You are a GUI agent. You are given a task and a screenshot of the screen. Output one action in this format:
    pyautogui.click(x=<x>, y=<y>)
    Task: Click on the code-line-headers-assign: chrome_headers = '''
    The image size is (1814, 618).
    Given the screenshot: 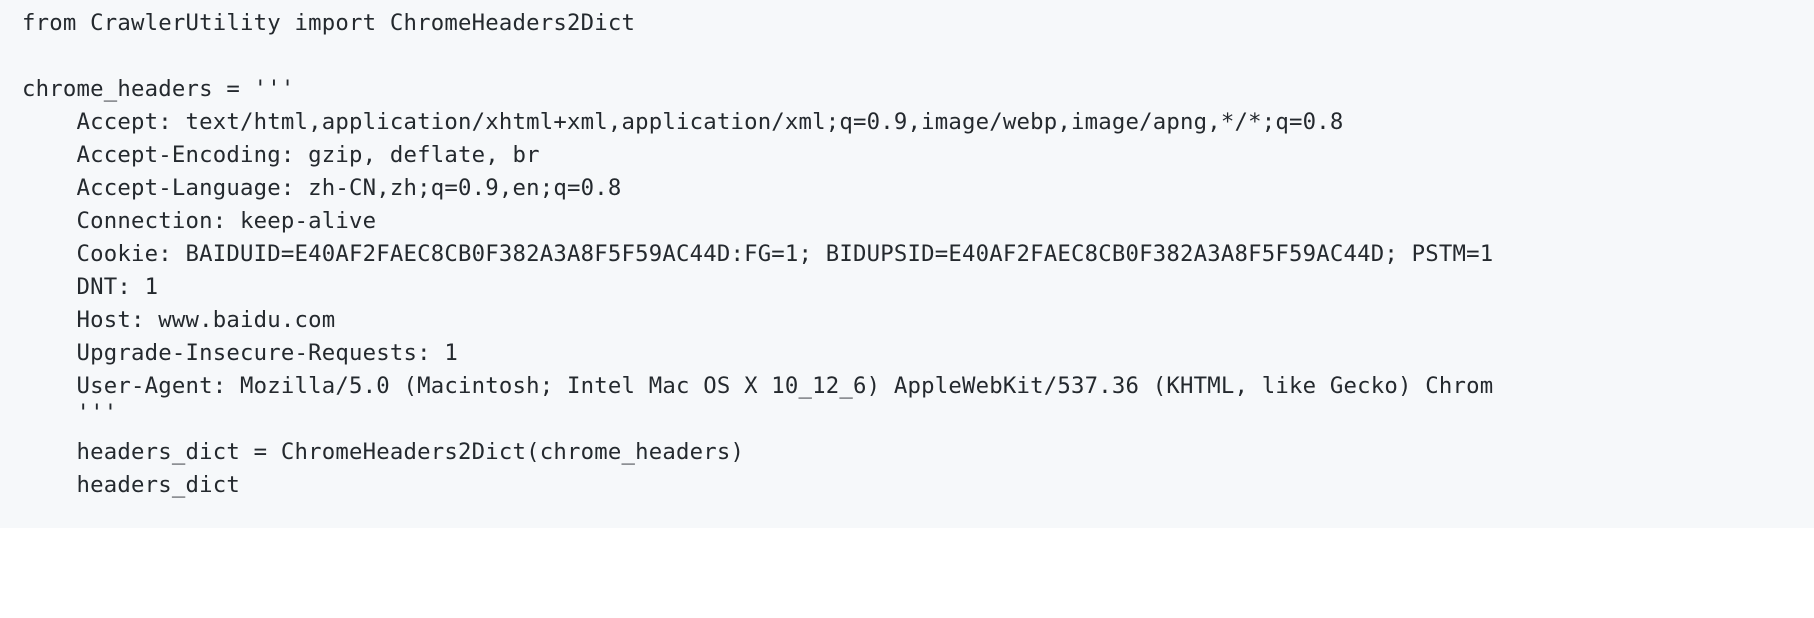 What is the action you would take?
    pyautogui.click(x=158, y=89)
    